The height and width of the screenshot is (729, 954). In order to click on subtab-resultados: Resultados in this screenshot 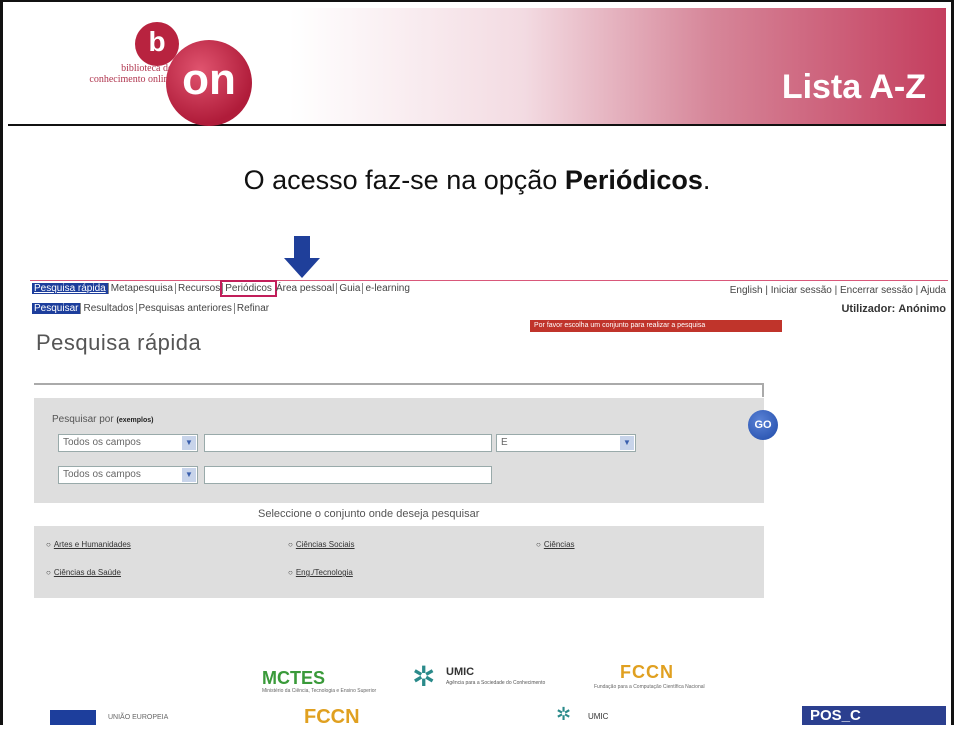, I will do `click(109, 308)`.